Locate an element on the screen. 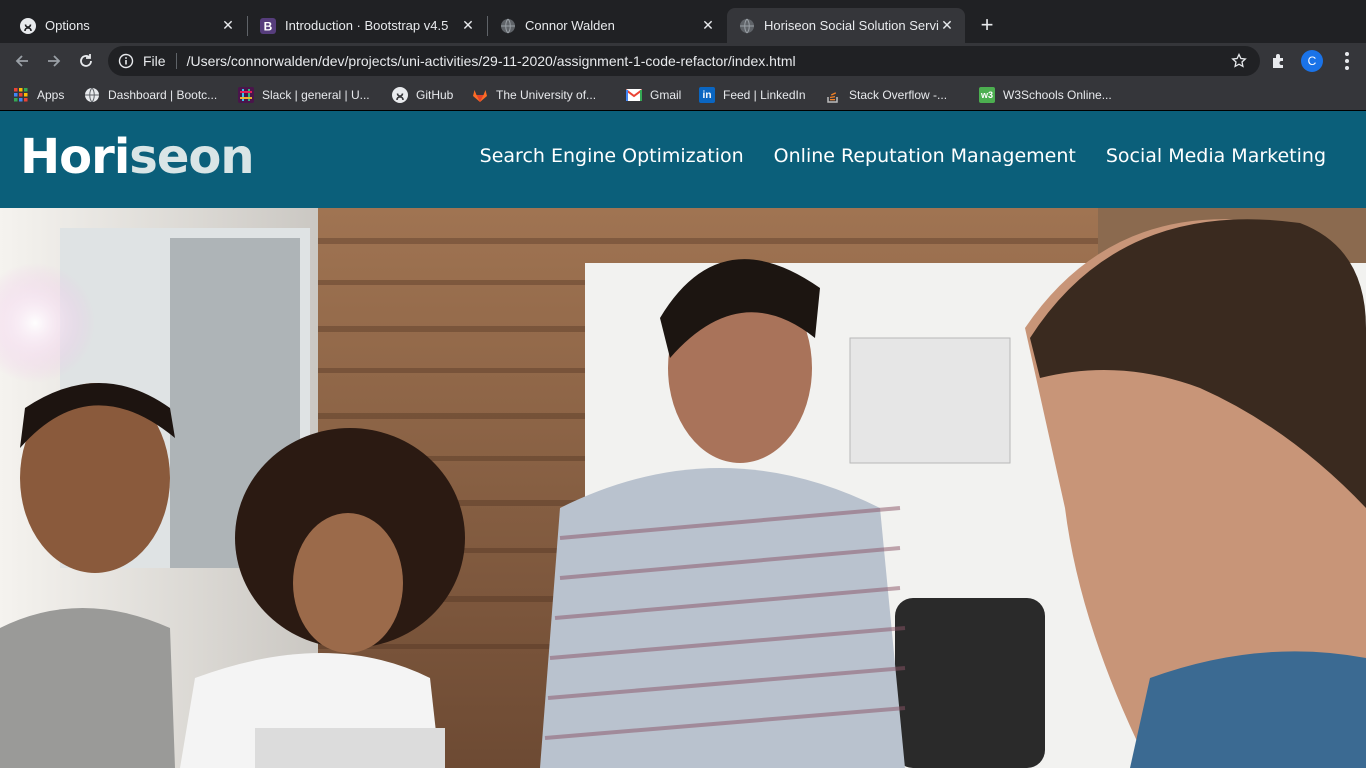  nav-link-social-media: Social Media Marketing is located at coordinates (1216, 156).